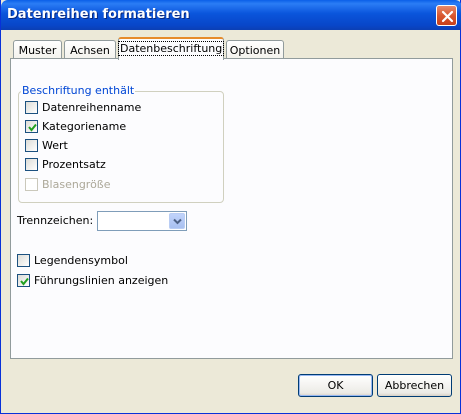 Image resolution: width=461 pixels, height=414 pixels. I want to click on tab-datenbeschriftung: Datenbeschriftung, so click(171, 48).